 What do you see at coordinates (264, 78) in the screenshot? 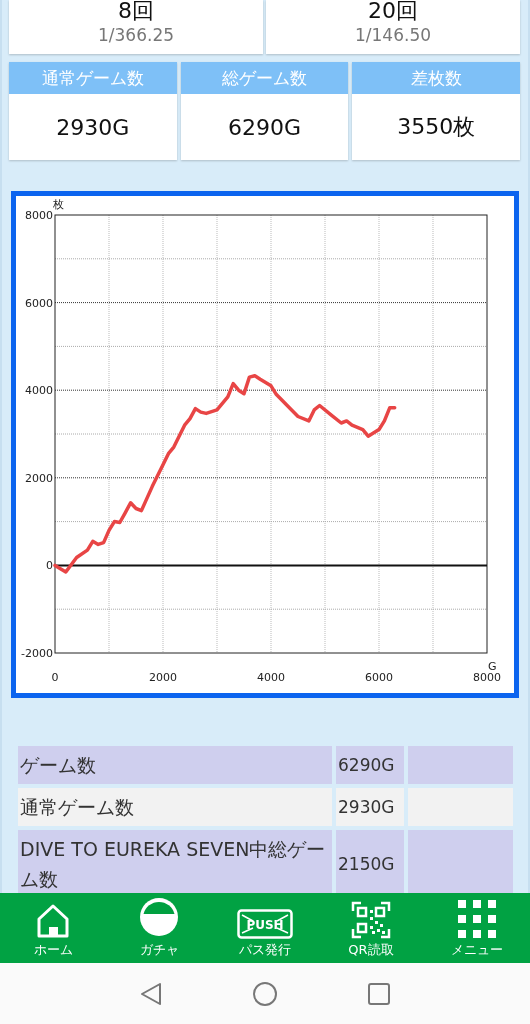
I see `stat-label: 総ゲーム数` at bounding box center [264, 78].